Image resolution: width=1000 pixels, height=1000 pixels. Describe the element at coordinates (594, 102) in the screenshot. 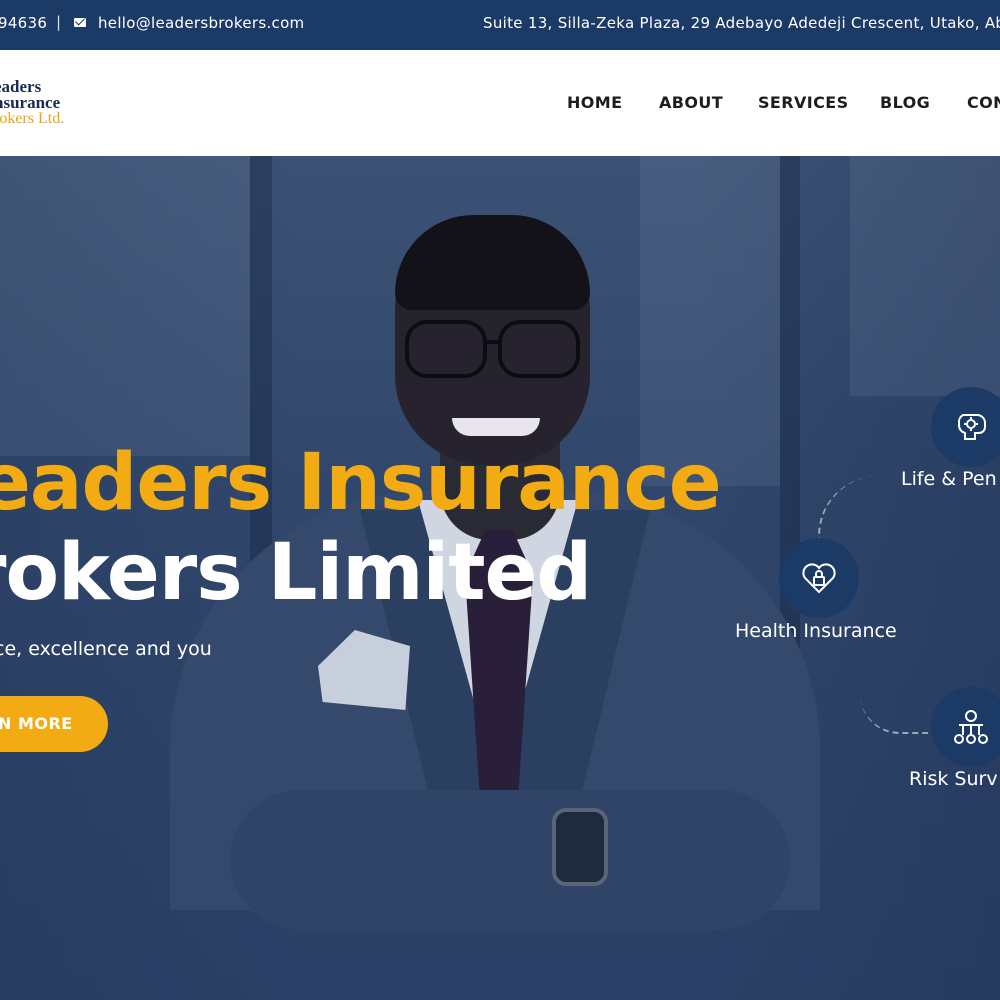

I see `nav-home: HOME` at that location.